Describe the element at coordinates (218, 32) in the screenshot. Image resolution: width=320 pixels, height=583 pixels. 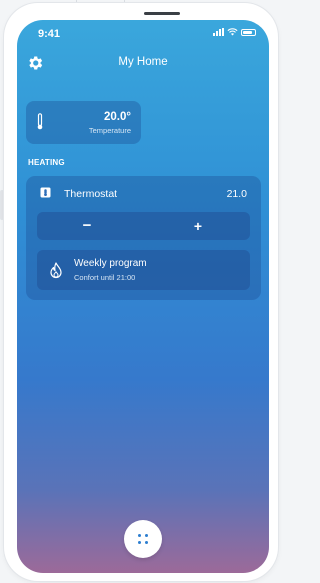
I see `signal-icon` at that location.